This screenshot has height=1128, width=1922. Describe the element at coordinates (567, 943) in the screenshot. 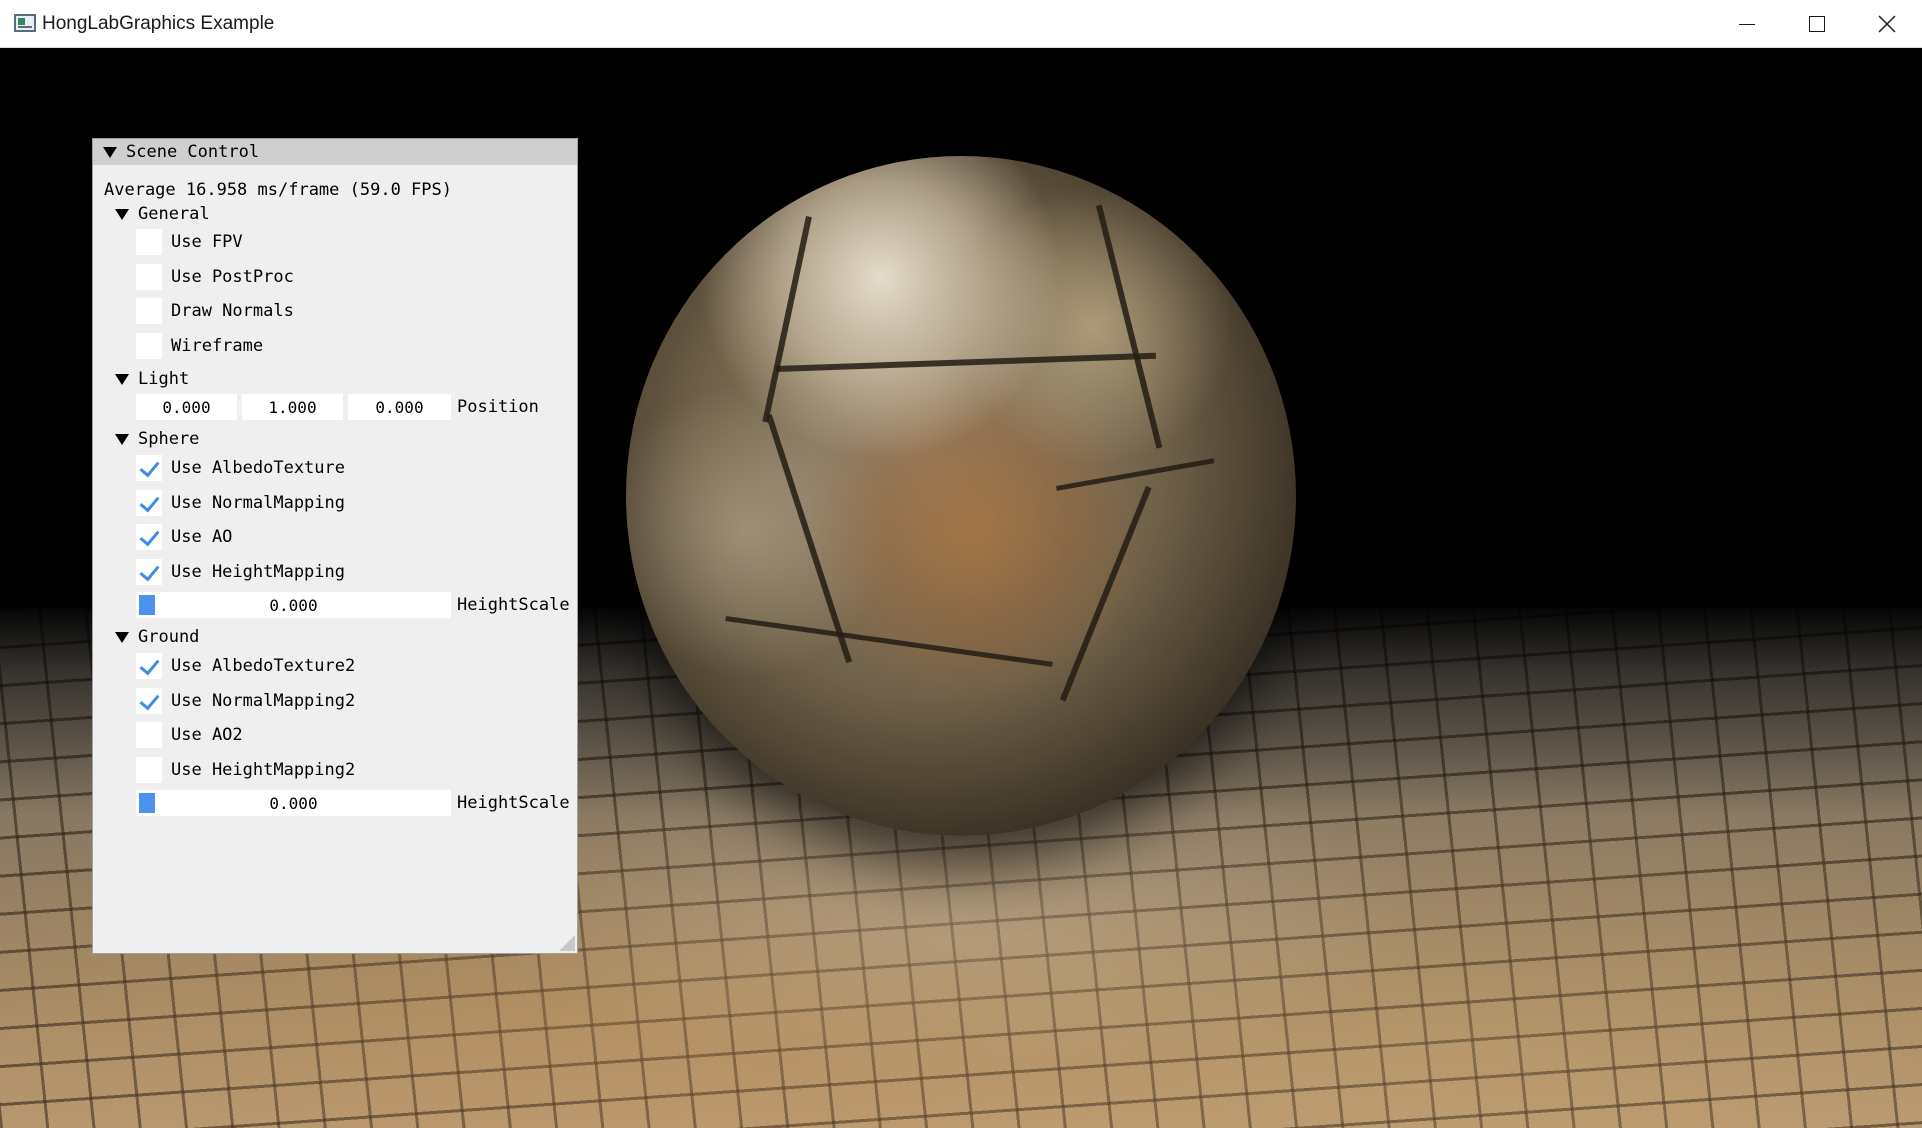

I see `resize-grip-icon` at that location.